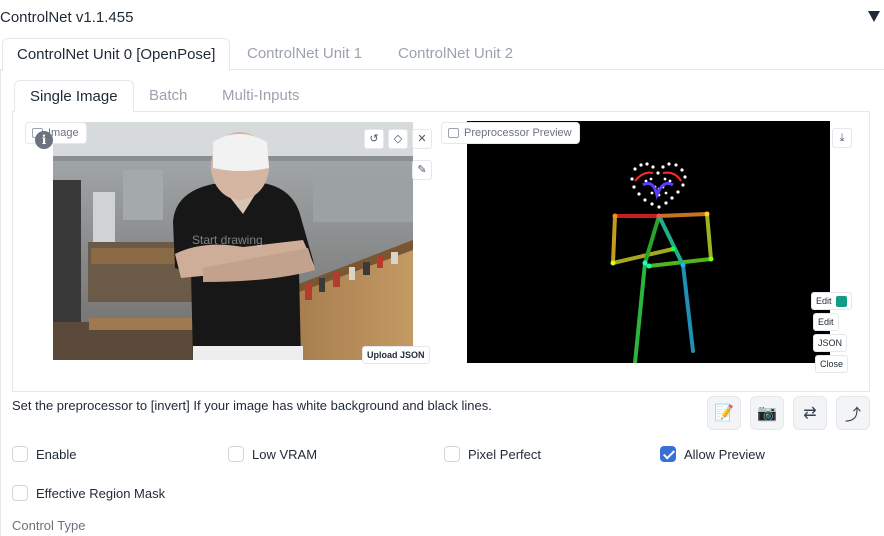  I want to click on download-icon: ⤓, so click(842, 138).